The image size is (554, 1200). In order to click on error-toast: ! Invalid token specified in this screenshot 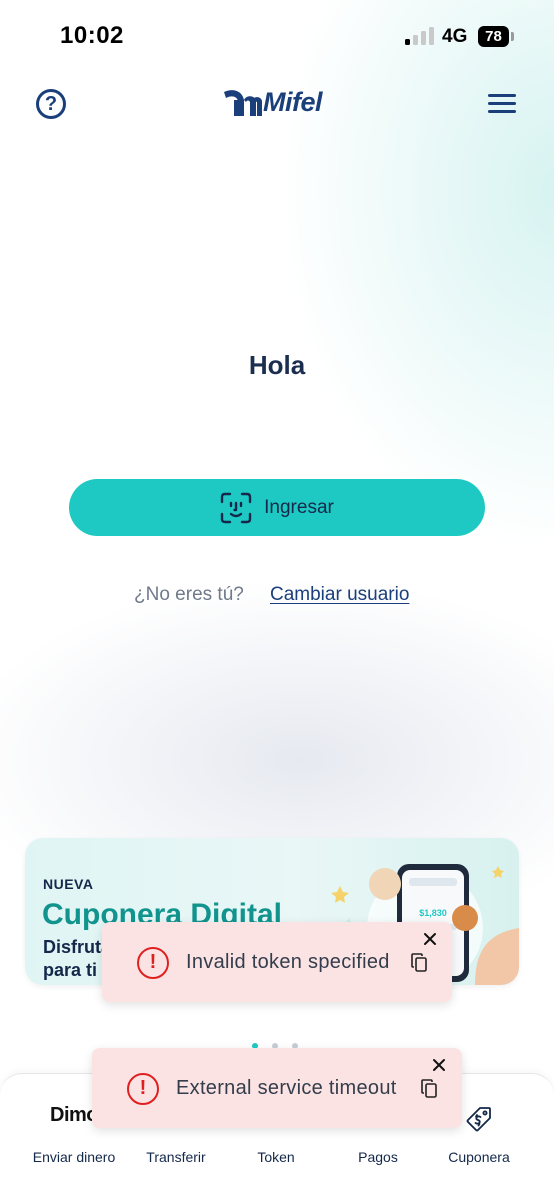, I will do `click(277, 962)`.